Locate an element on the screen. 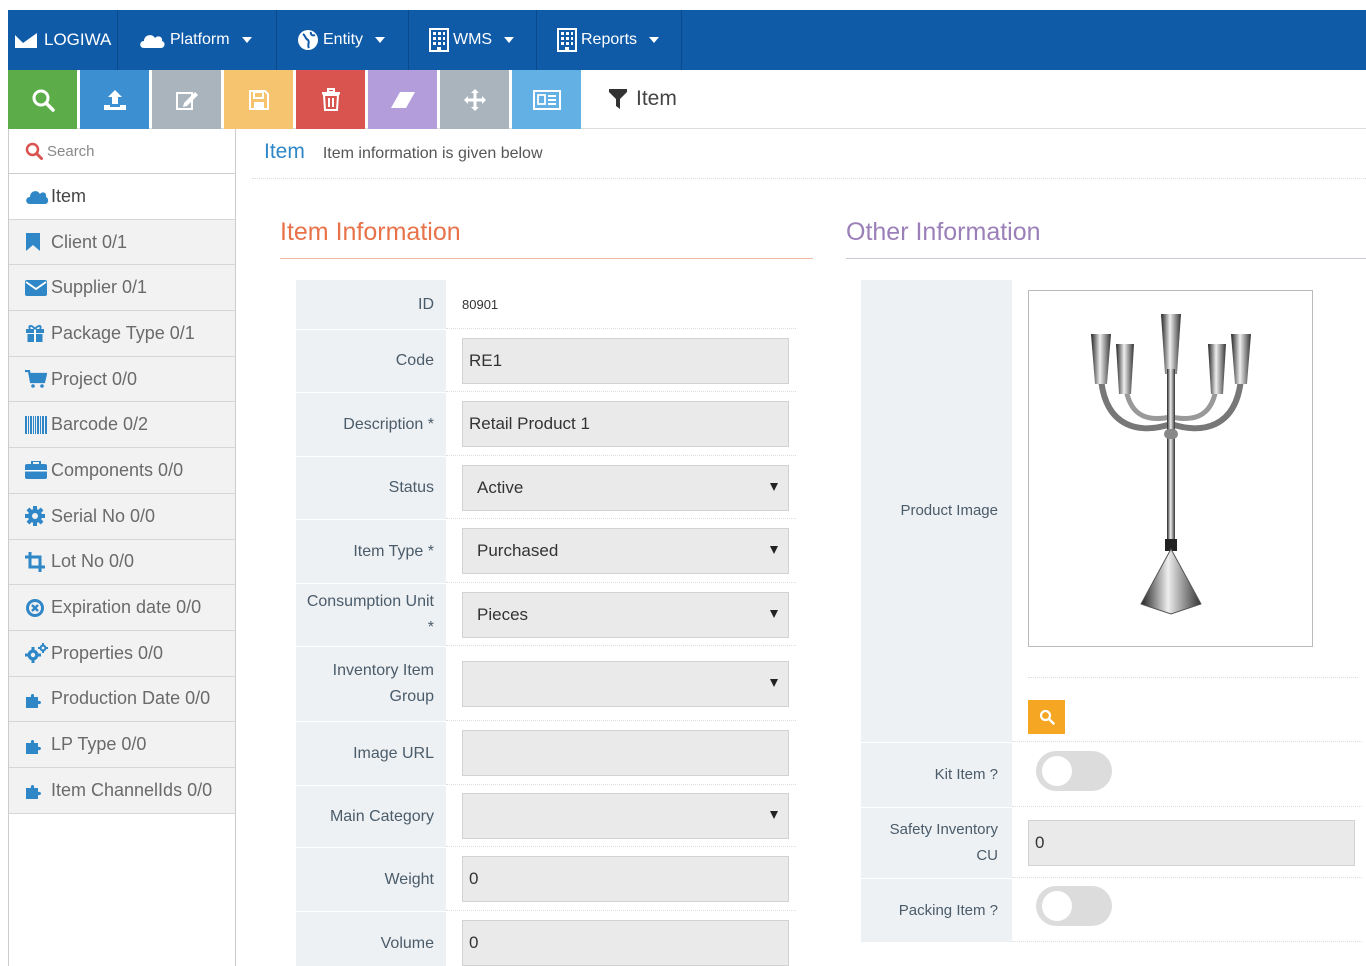 This screenshot has width=1366, height=966. image-search-button is located at coordinates (1046, 717).